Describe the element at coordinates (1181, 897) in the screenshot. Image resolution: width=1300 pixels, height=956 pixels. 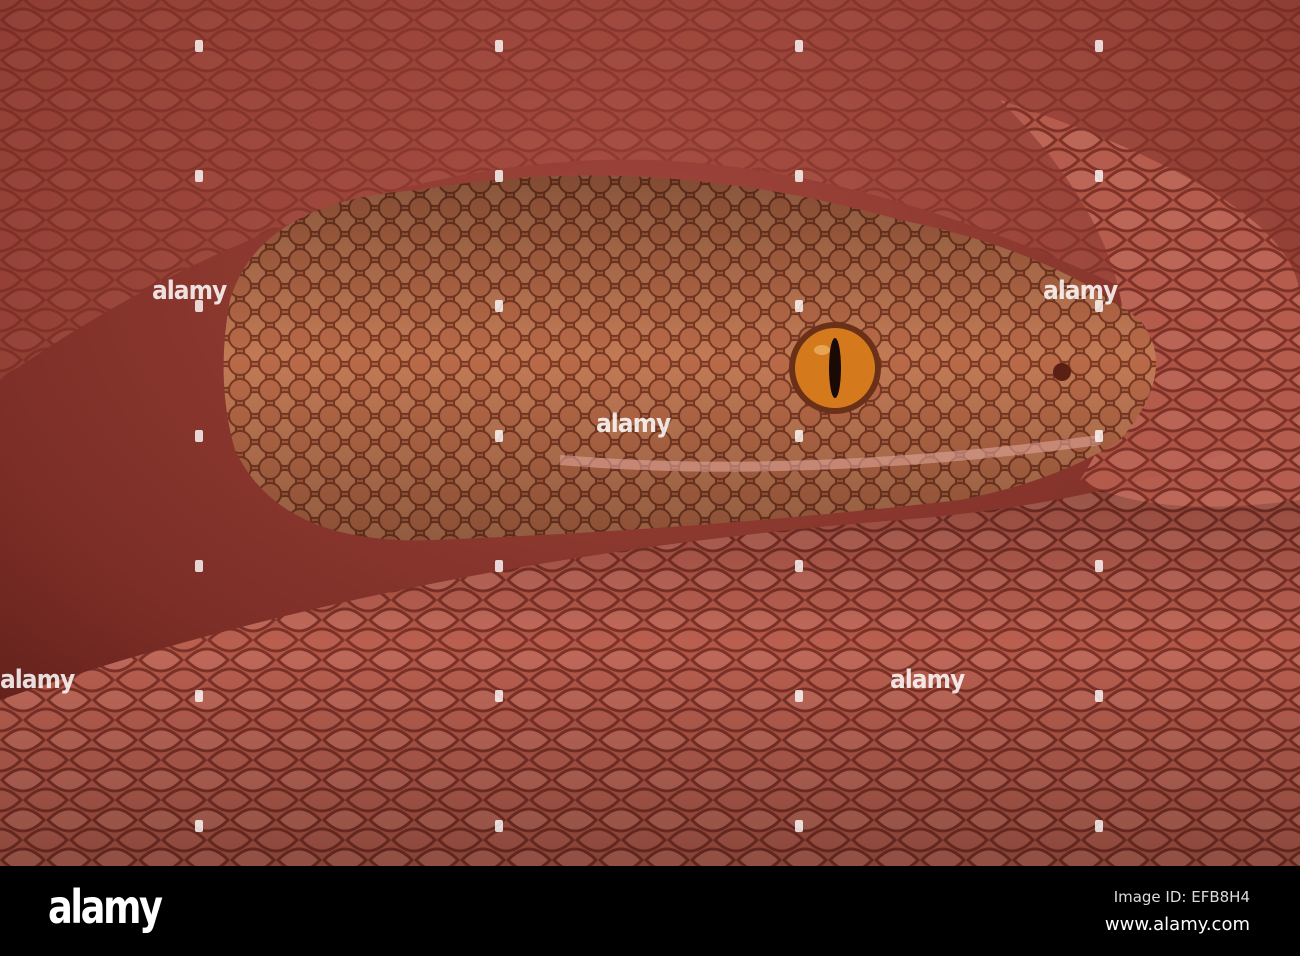
I see `image-id: Image ID: EFB8H4` at that location.